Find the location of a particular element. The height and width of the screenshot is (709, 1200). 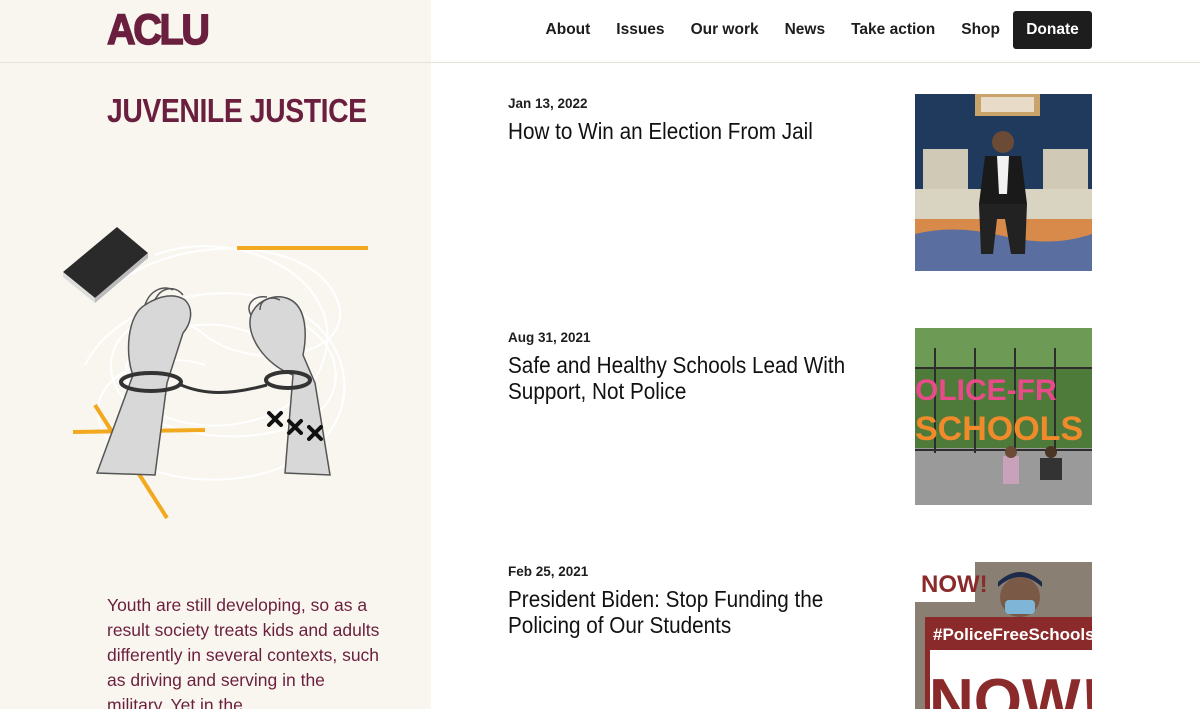

page-title: JUVENILE JUSTICE is located at coordinates (237, 110).